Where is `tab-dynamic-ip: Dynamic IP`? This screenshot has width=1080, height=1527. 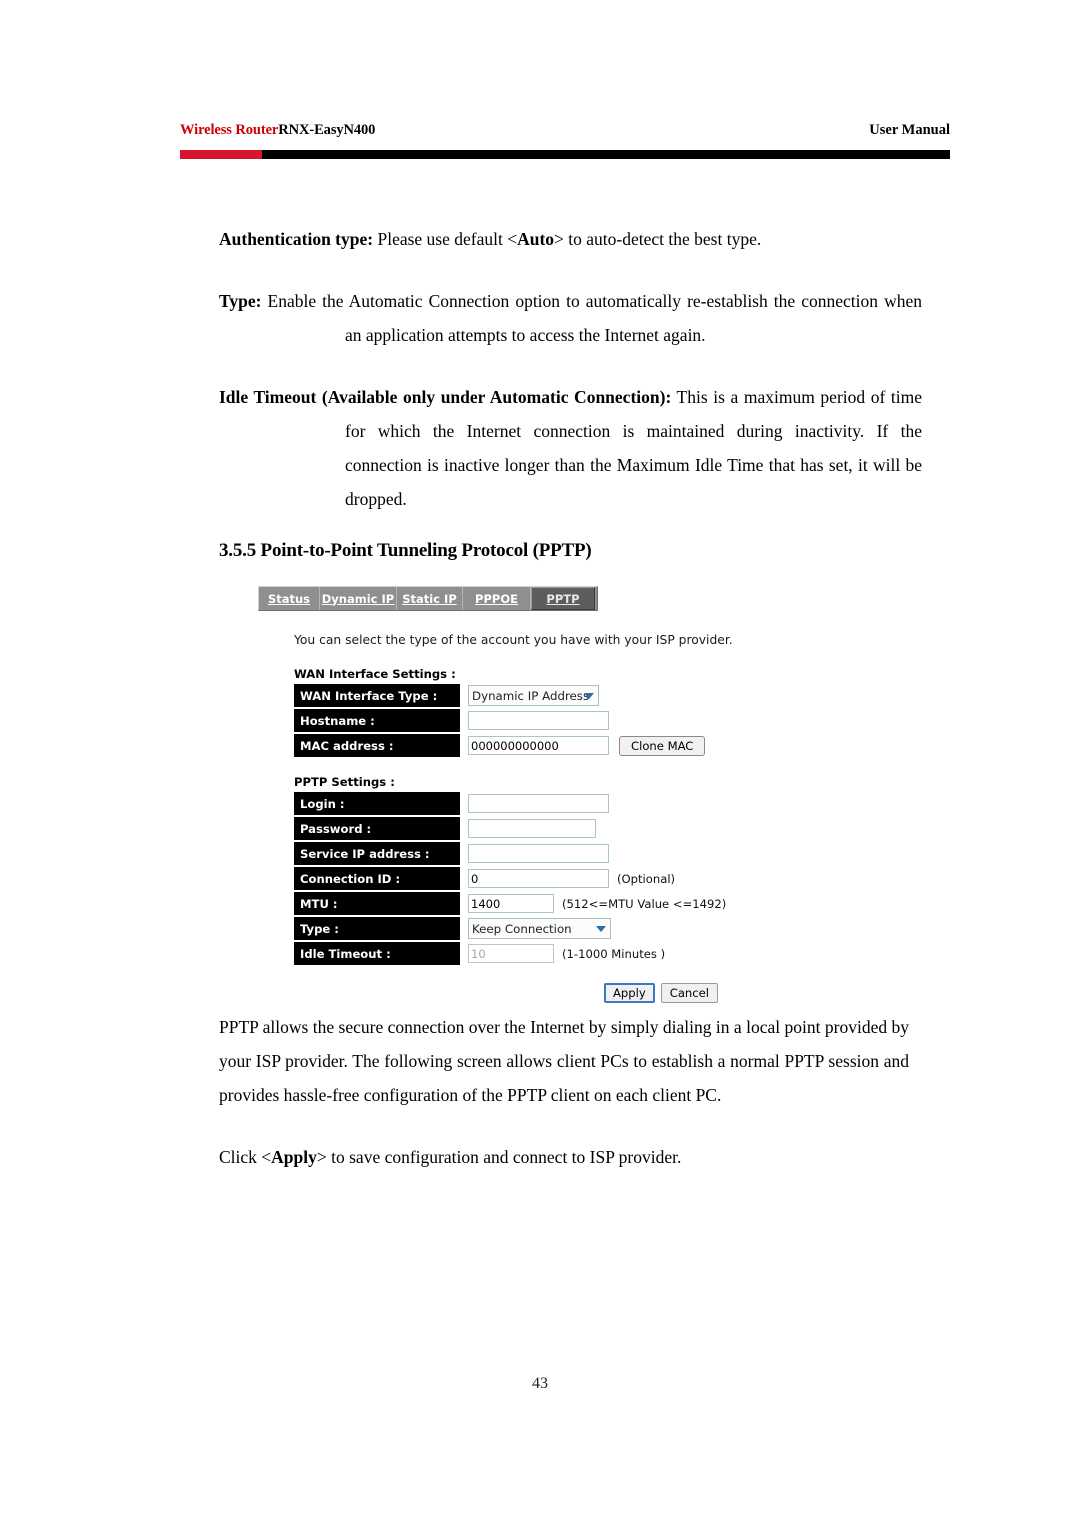
tab-dynamic-ip: Dynamic IP is located at coordinates (358, 598).